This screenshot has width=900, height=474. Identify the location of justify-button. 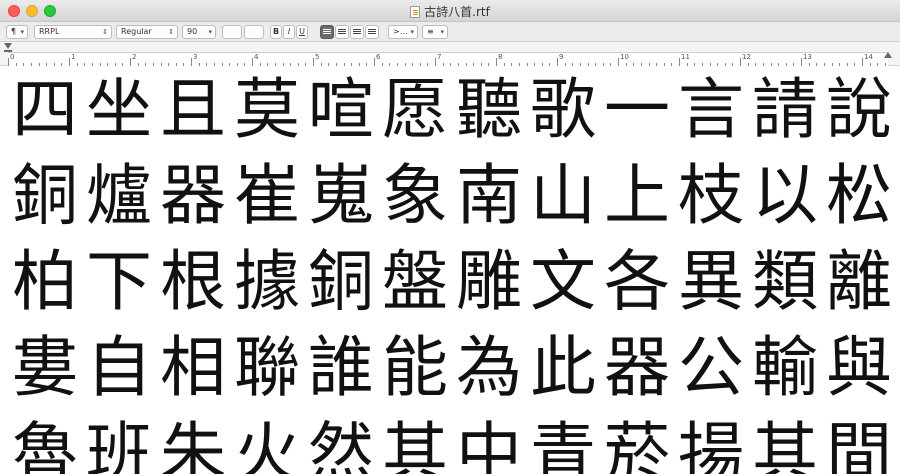
(372, 32).